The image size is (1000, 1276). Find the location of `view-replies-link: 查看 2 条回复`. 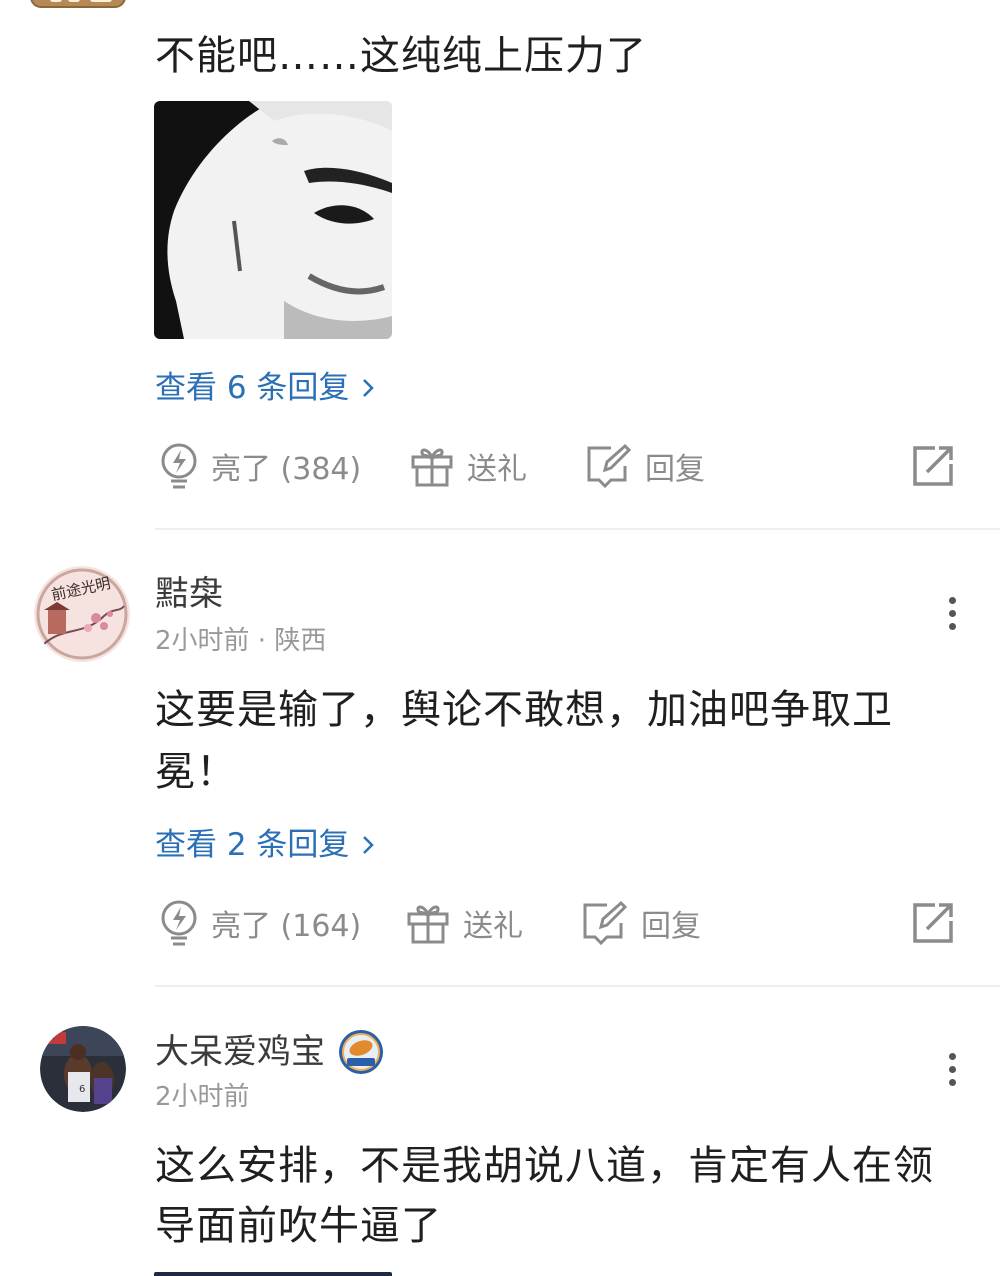

view-replies-link: 查看 2 条回复 is located at coordinates (265, 845).